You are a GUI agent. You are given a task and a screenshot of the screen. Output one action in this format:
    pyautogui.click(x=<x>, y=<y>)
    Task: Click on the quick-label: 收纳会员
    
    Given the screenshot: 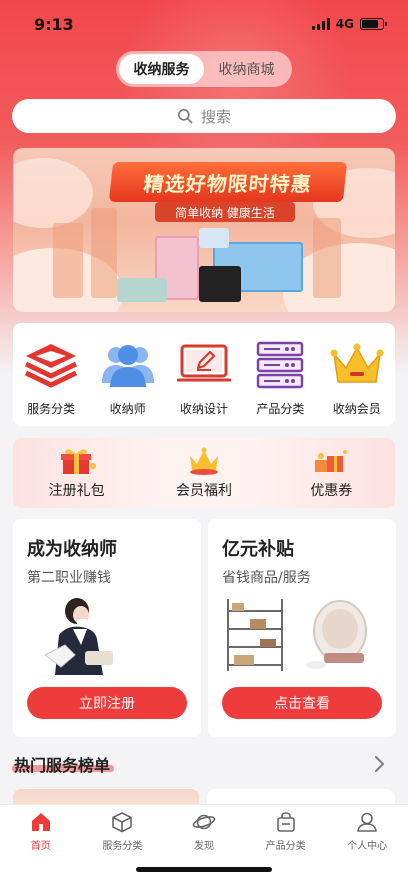 What is the action you would take?
    pyautogui.click(x=356, y=409)
    